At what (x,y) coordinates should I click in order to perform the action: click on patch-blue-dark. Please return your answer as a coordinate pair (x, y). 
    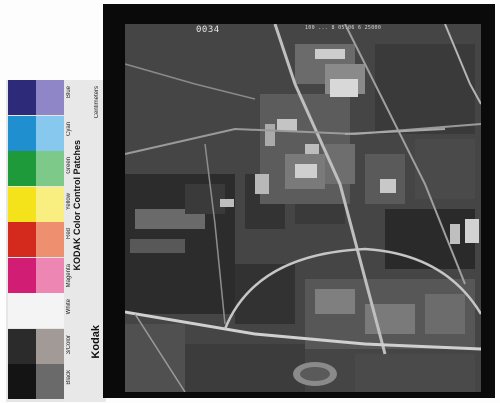
    Looking at the image, I should click on (22, 97).